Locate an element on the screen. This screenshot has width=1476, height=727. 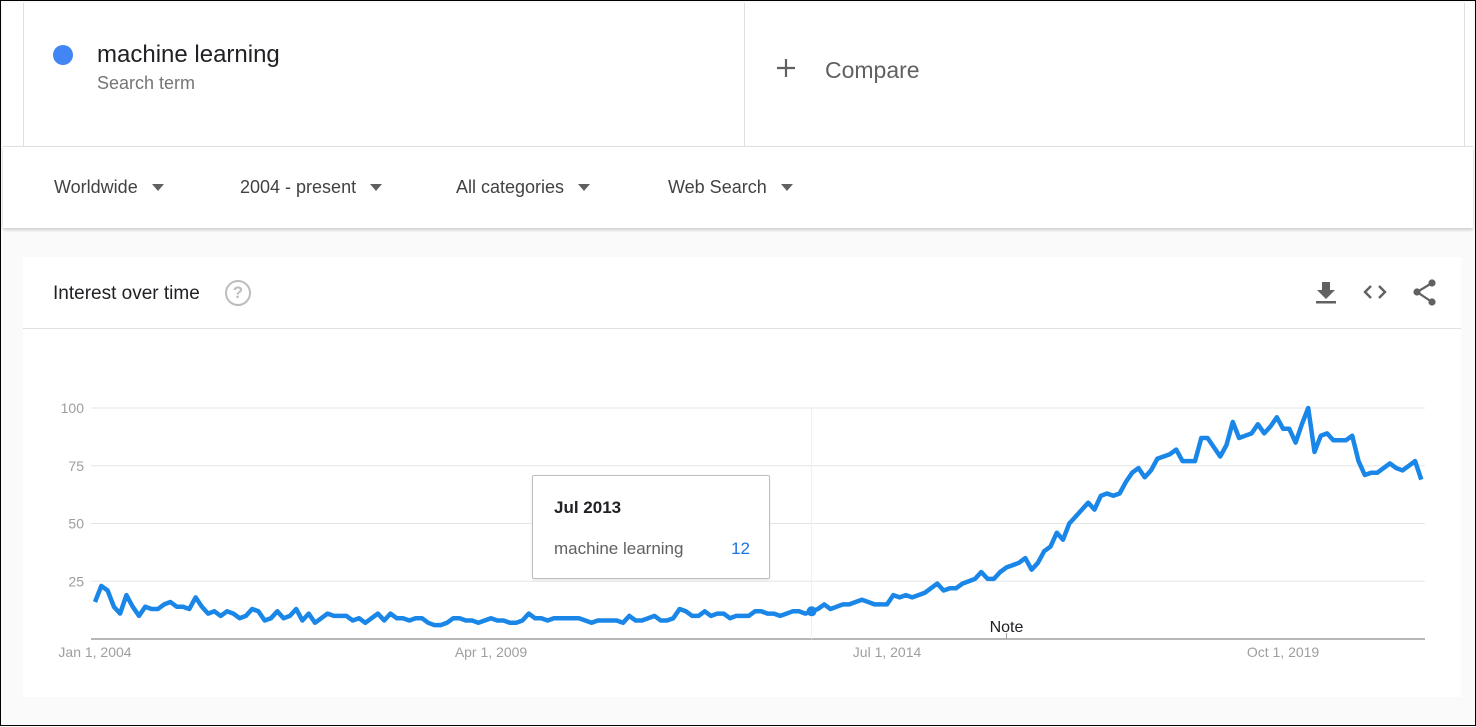
tooltip-date: Jul 2013 is located at coordinates (588, 507).